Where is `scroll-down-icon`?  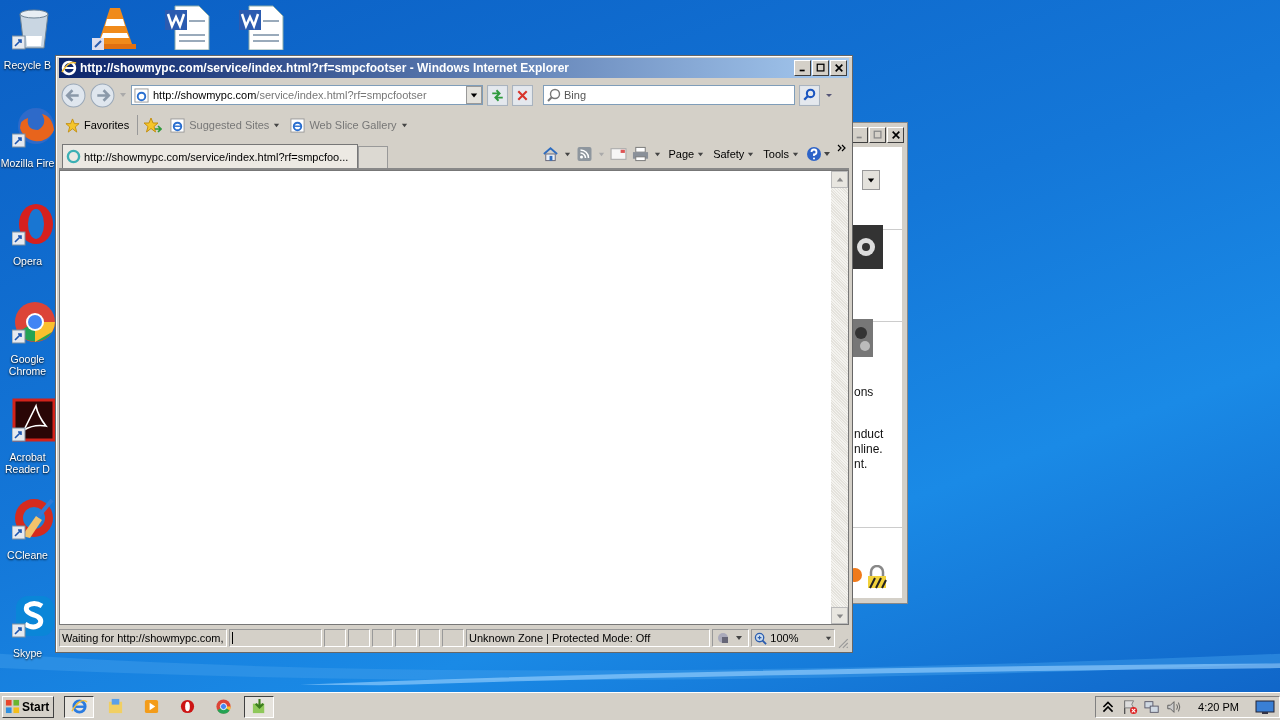 scroll-down-icon is located at coordinates (839, 615).